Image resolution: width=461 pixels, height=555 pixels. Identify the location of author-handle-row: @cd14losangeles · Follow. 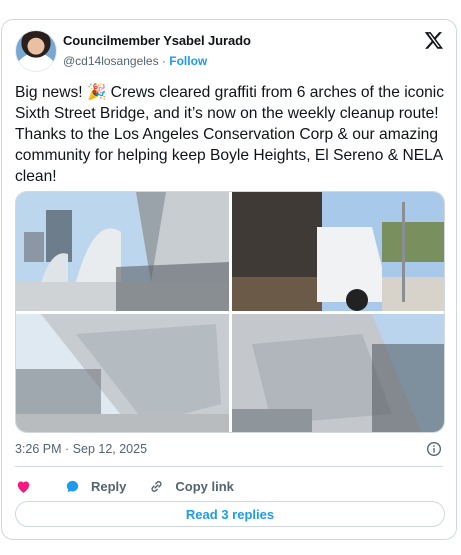
(135, 61).